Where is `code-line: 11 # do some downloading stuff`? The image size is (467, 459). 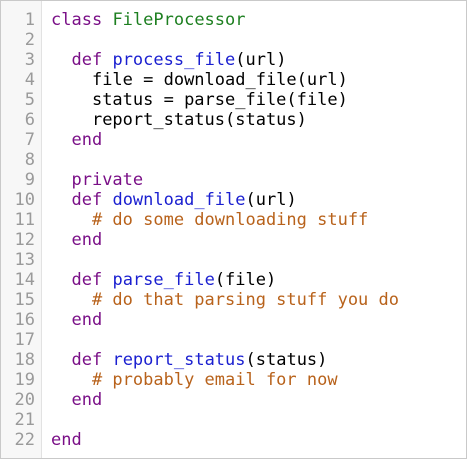 code-line: 11 # do some downloading stuff is located at coordinates (233, 220).